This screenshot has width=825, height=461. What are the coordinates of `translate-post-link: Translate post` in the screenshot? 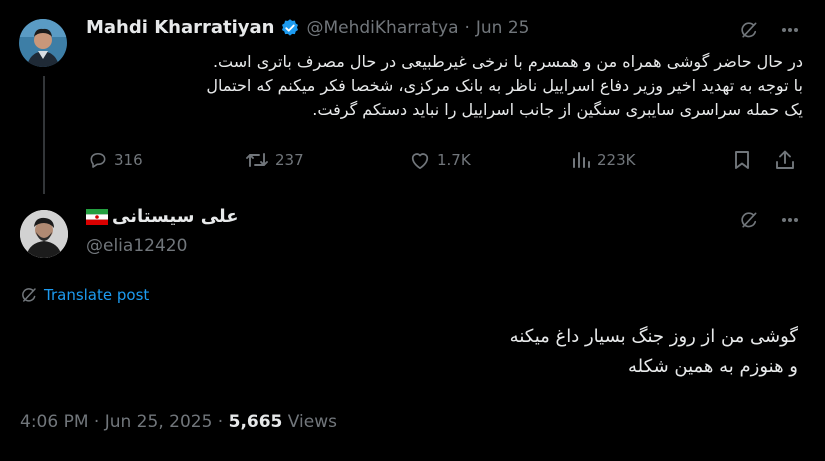 It's located at (84, 295).